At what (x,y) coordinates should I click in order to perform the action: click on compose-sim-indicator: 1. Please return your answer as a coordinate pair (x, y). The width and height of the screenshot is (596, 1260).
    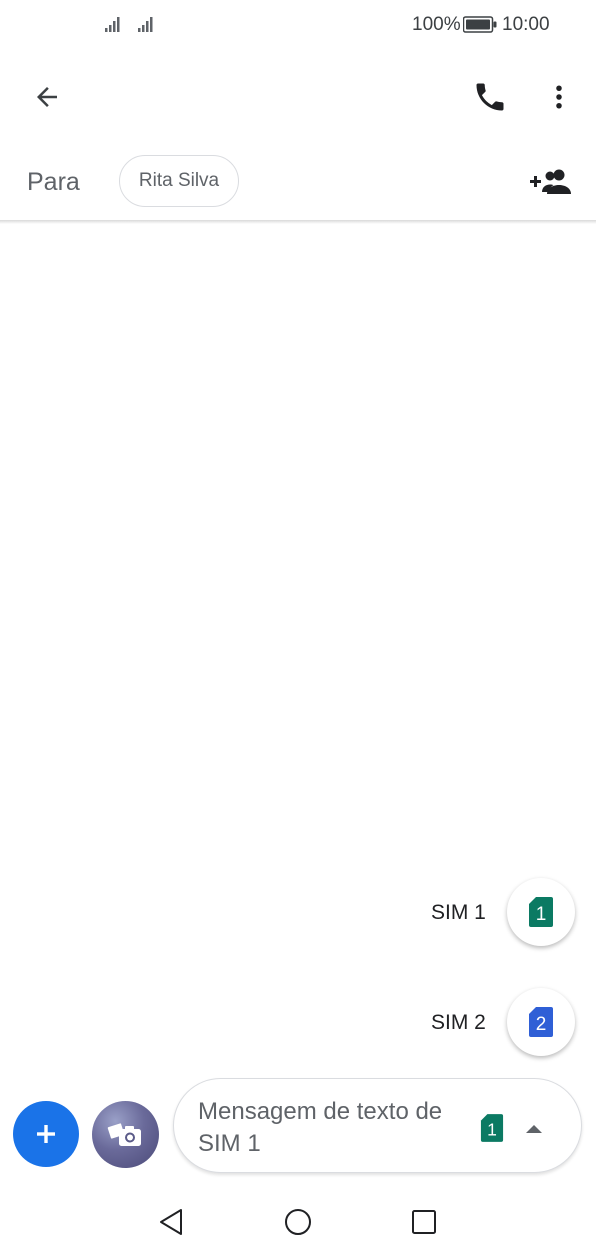
    Looking at the image, I should click on (492, 1128).